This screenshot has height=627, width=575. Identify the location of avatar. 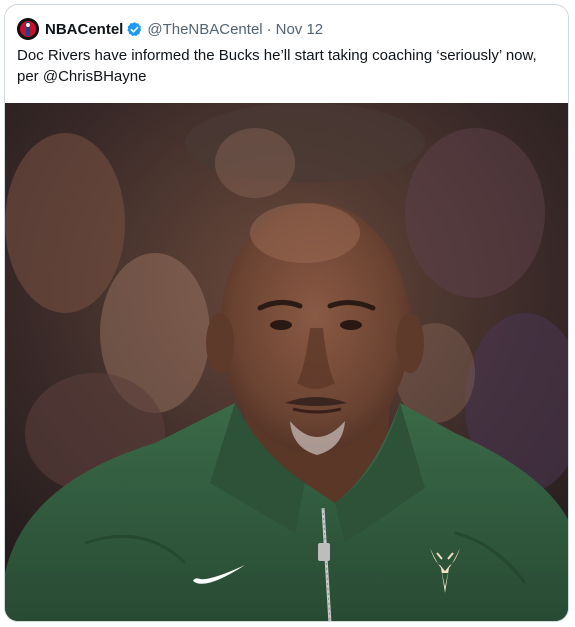
(28, 29).